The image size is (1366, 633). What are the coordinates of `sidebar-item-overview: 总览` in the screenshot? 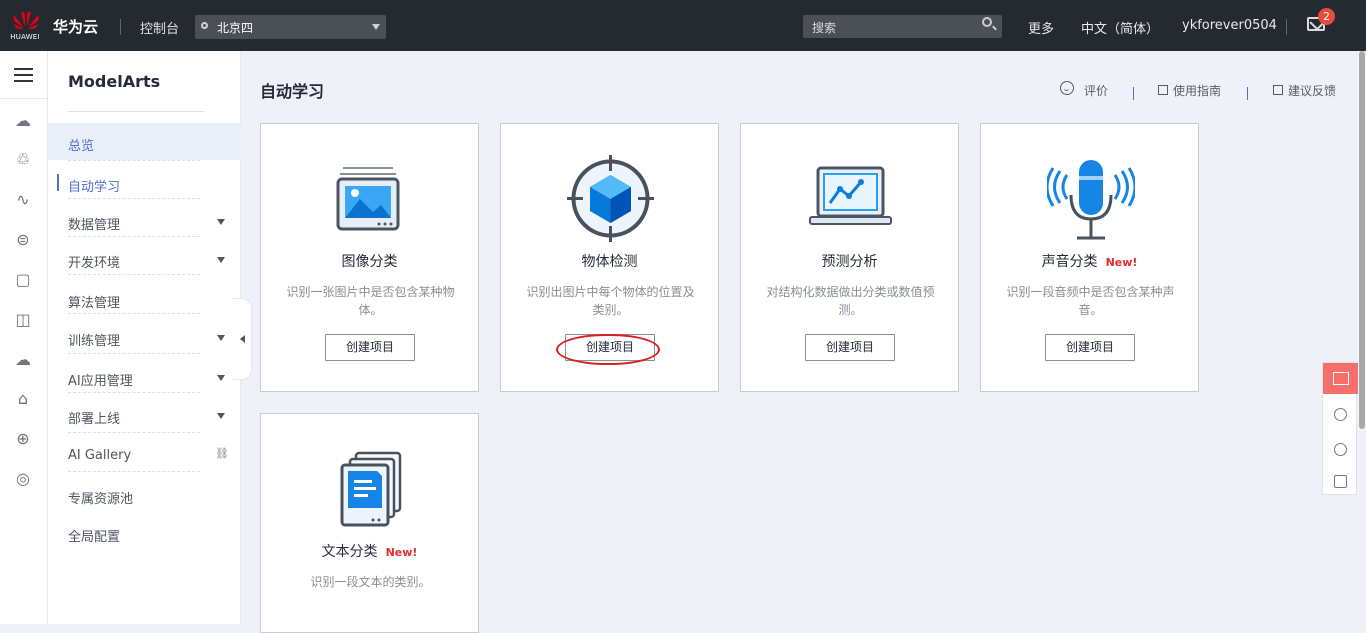 It's located at (144, 141).